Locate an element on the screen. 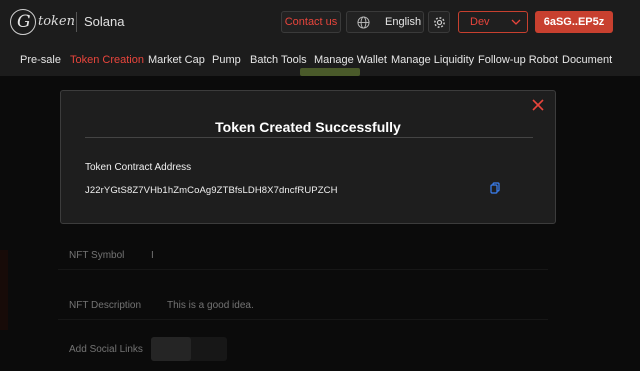 The width and height of the screenshot is (640, 371). close-icon is located at coordinates (538, 105).